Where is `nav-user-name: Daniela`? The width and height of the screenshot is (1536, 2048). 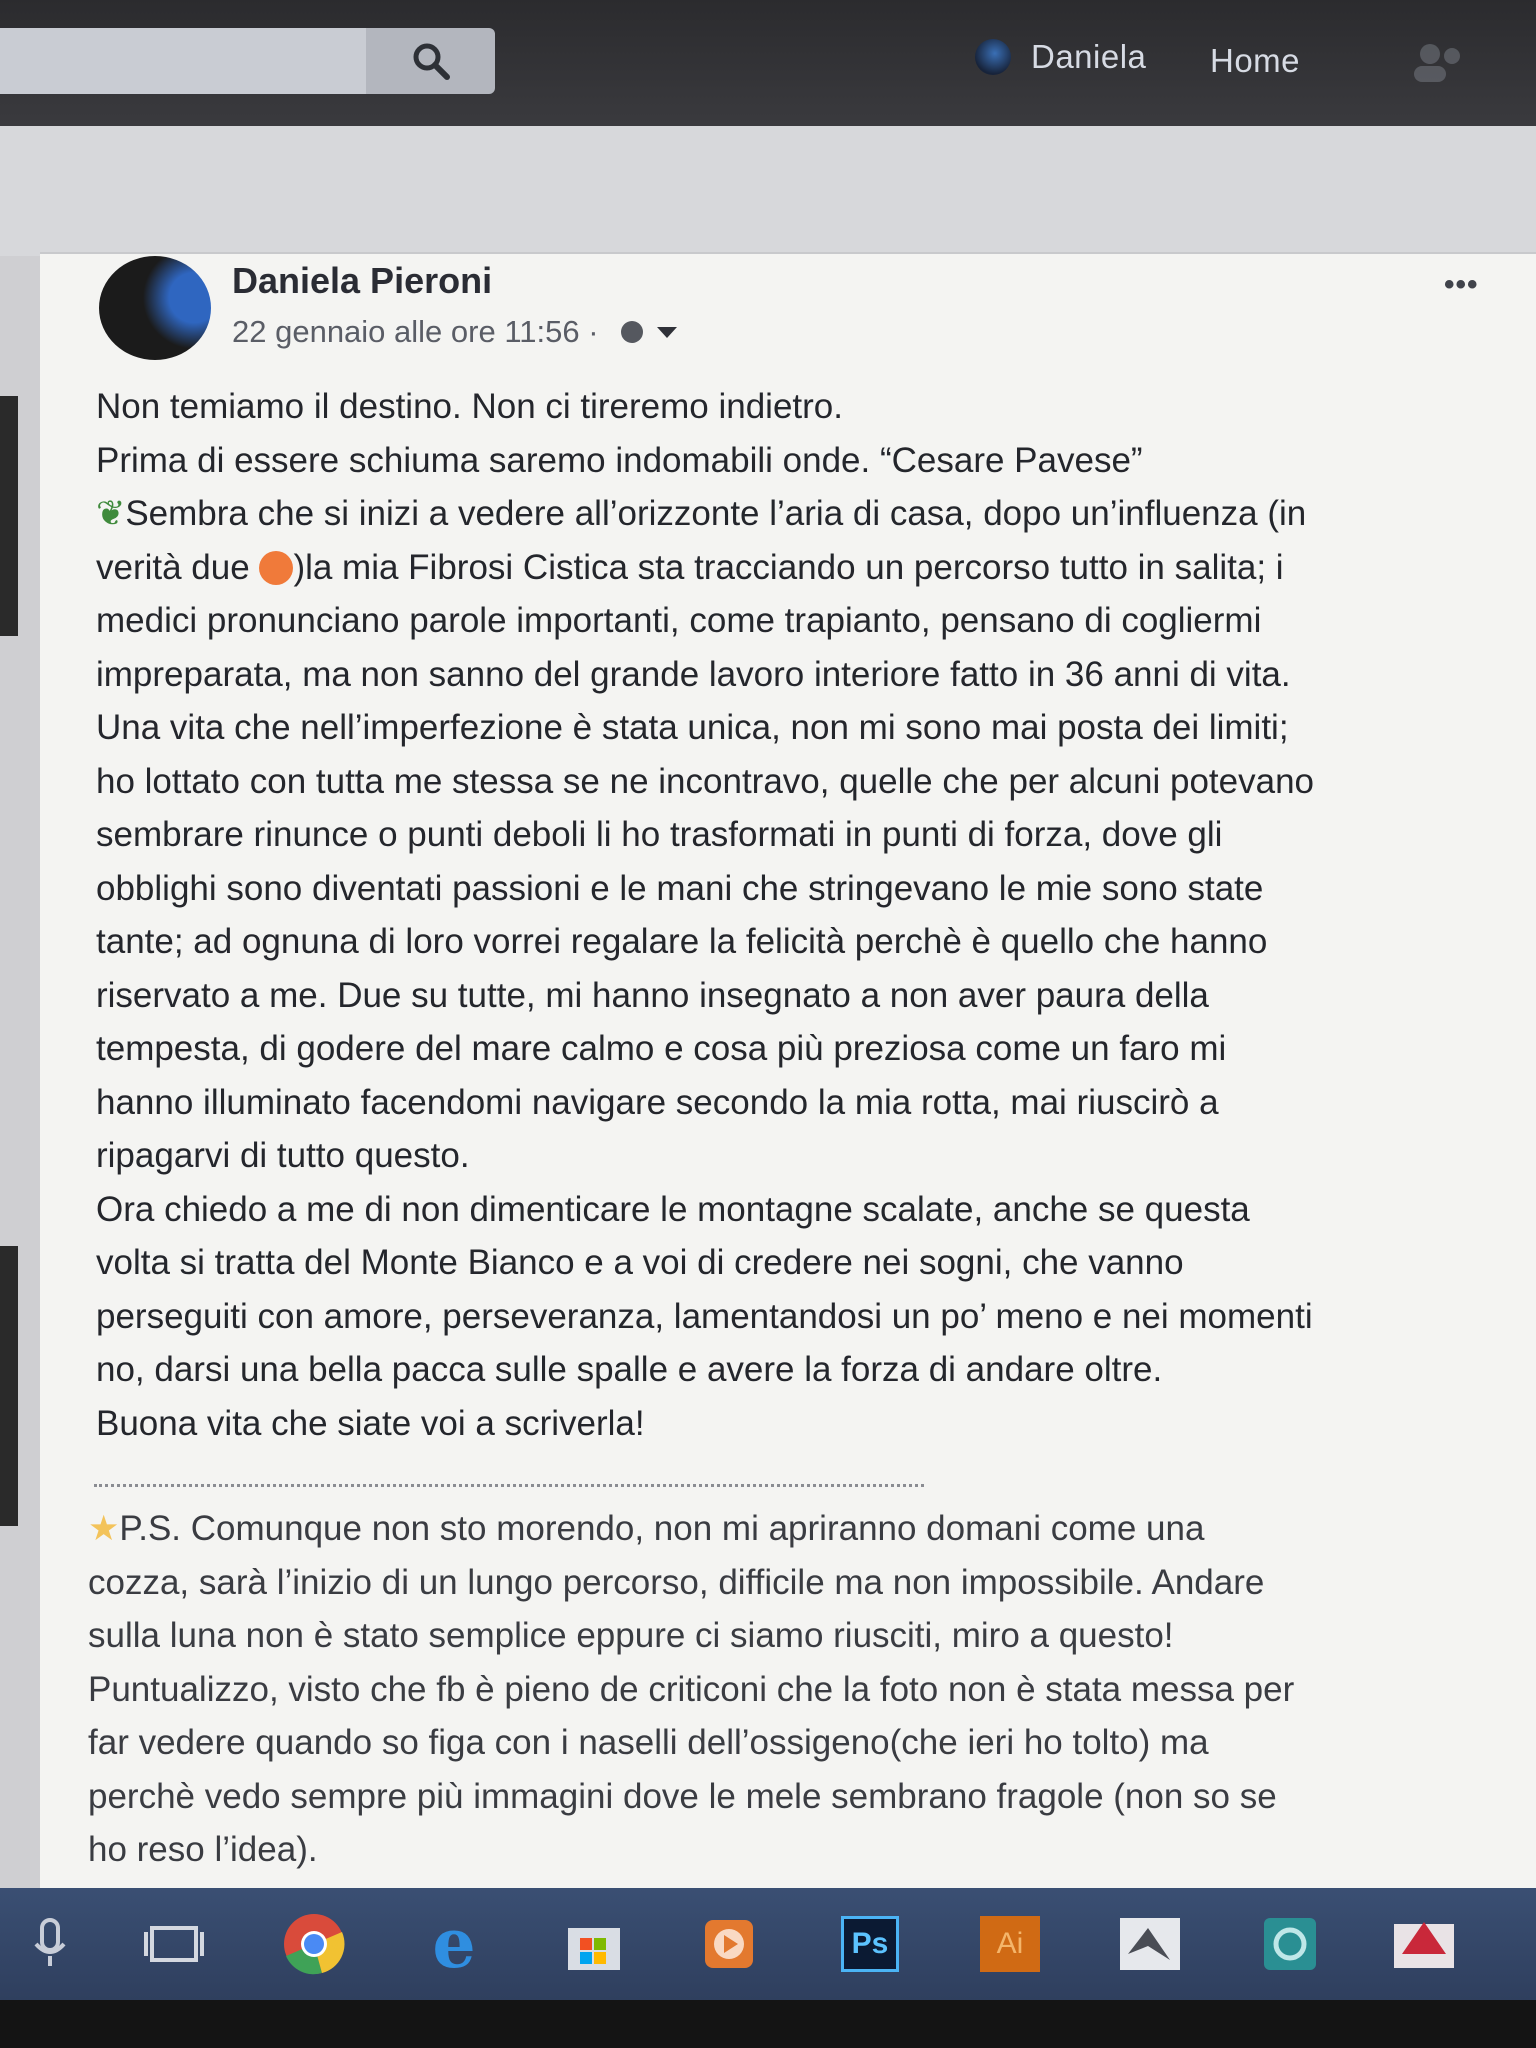 nav-user-name: Daniela is located at coordinates (1089, 56).